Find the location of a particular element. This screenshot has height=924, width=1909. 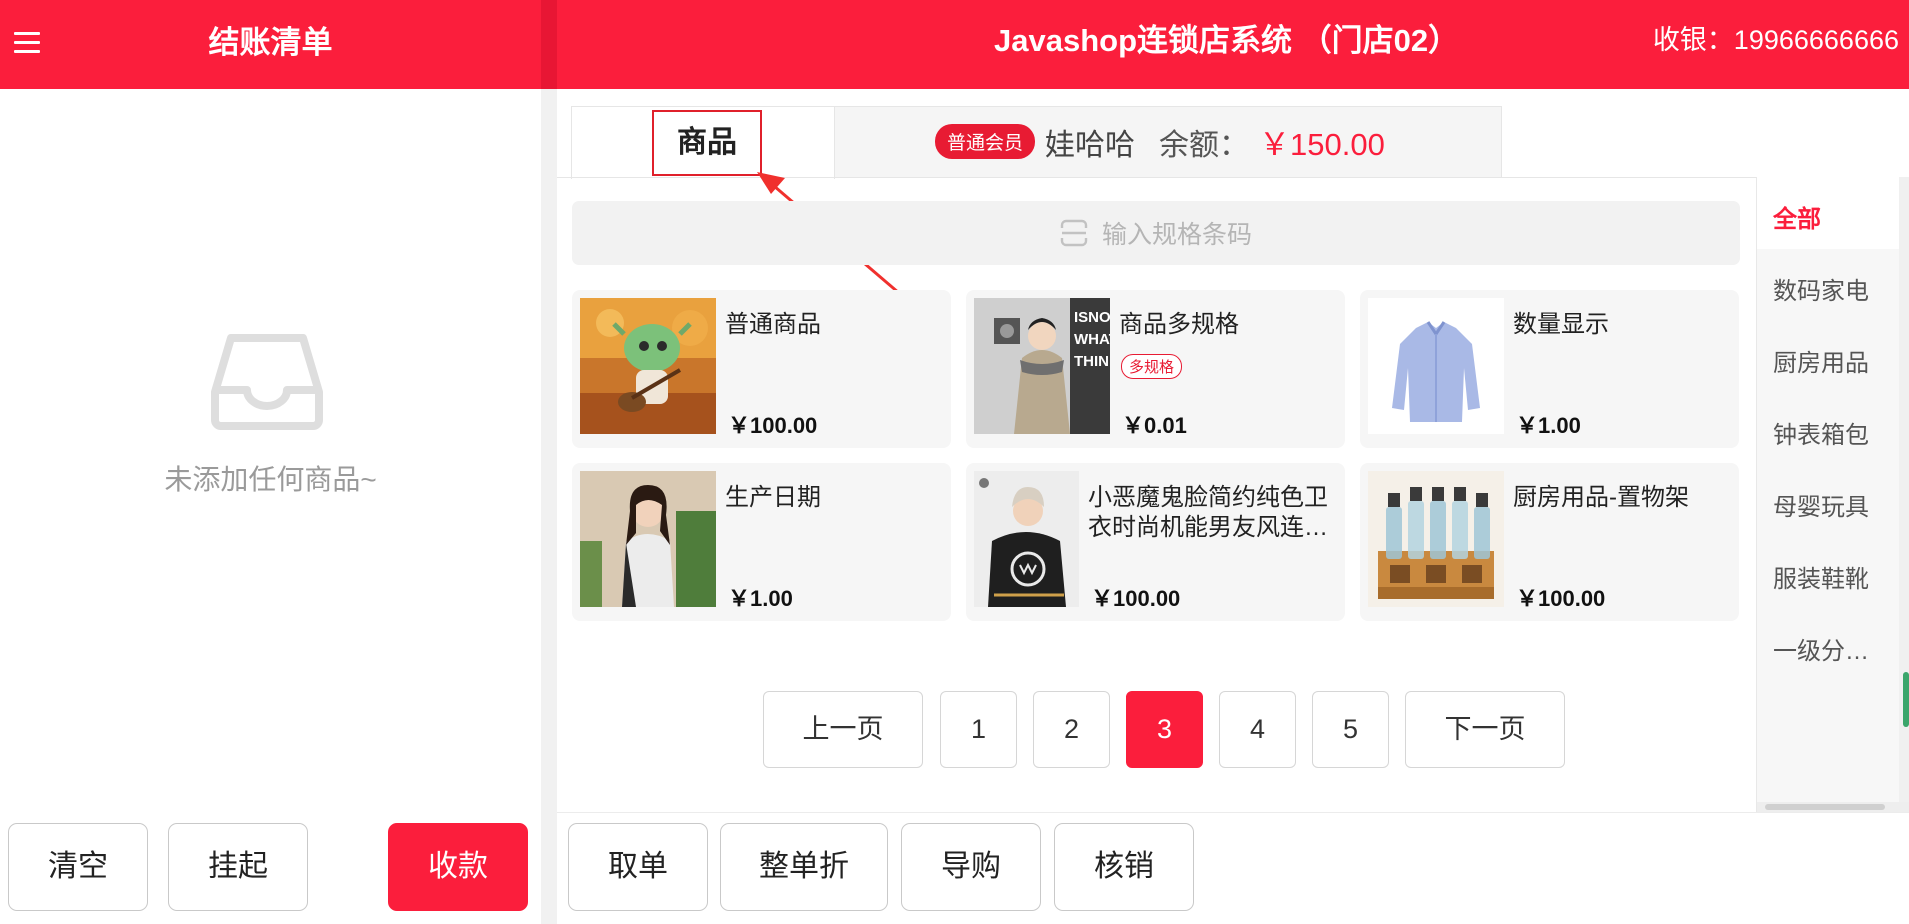

category-digital: 数码家电 is located at coordinates (1821, 288).